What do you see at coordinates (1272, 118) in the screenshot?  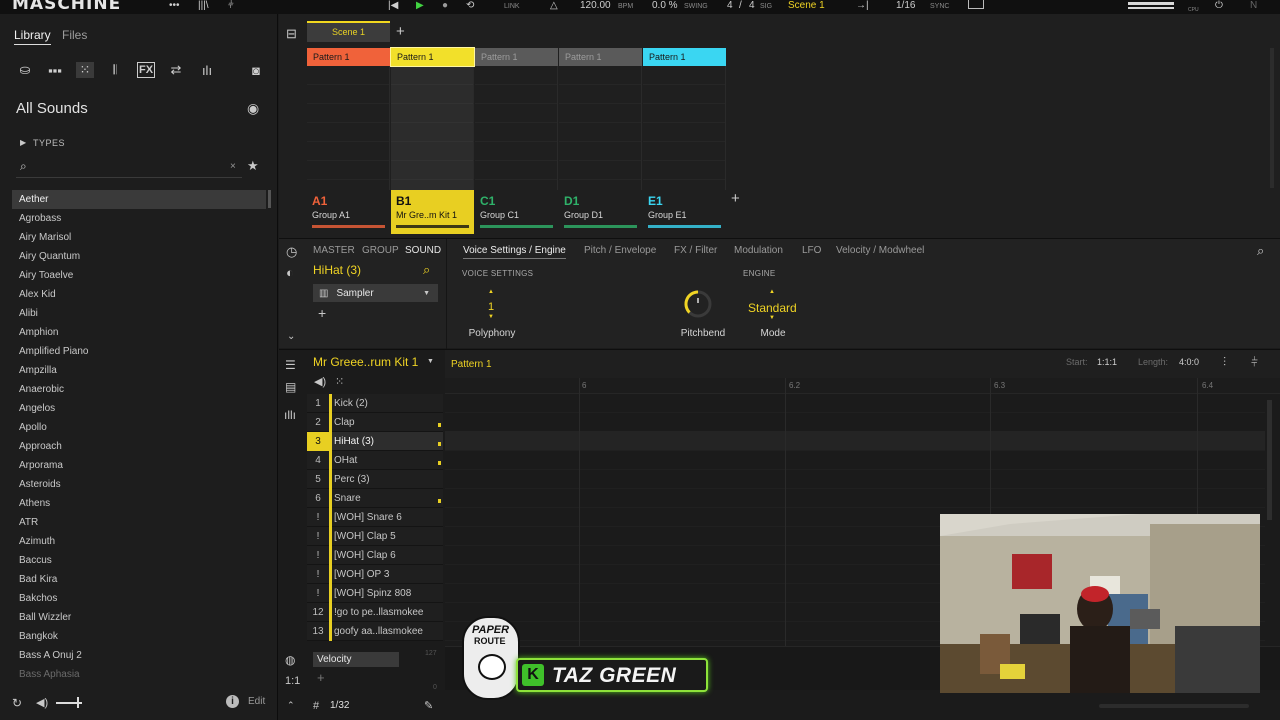 I see `arranger-scrollbar` at bounding box center [1272, 118].